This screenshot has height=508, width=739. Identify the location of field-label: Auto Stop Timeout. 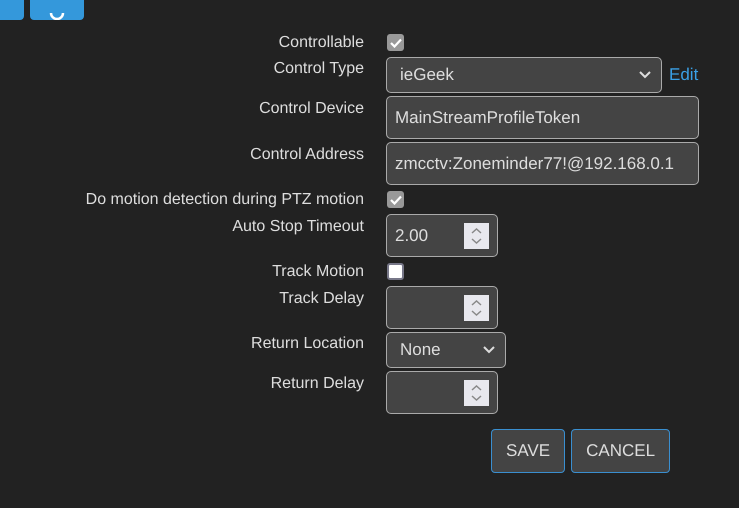
(297, 227).